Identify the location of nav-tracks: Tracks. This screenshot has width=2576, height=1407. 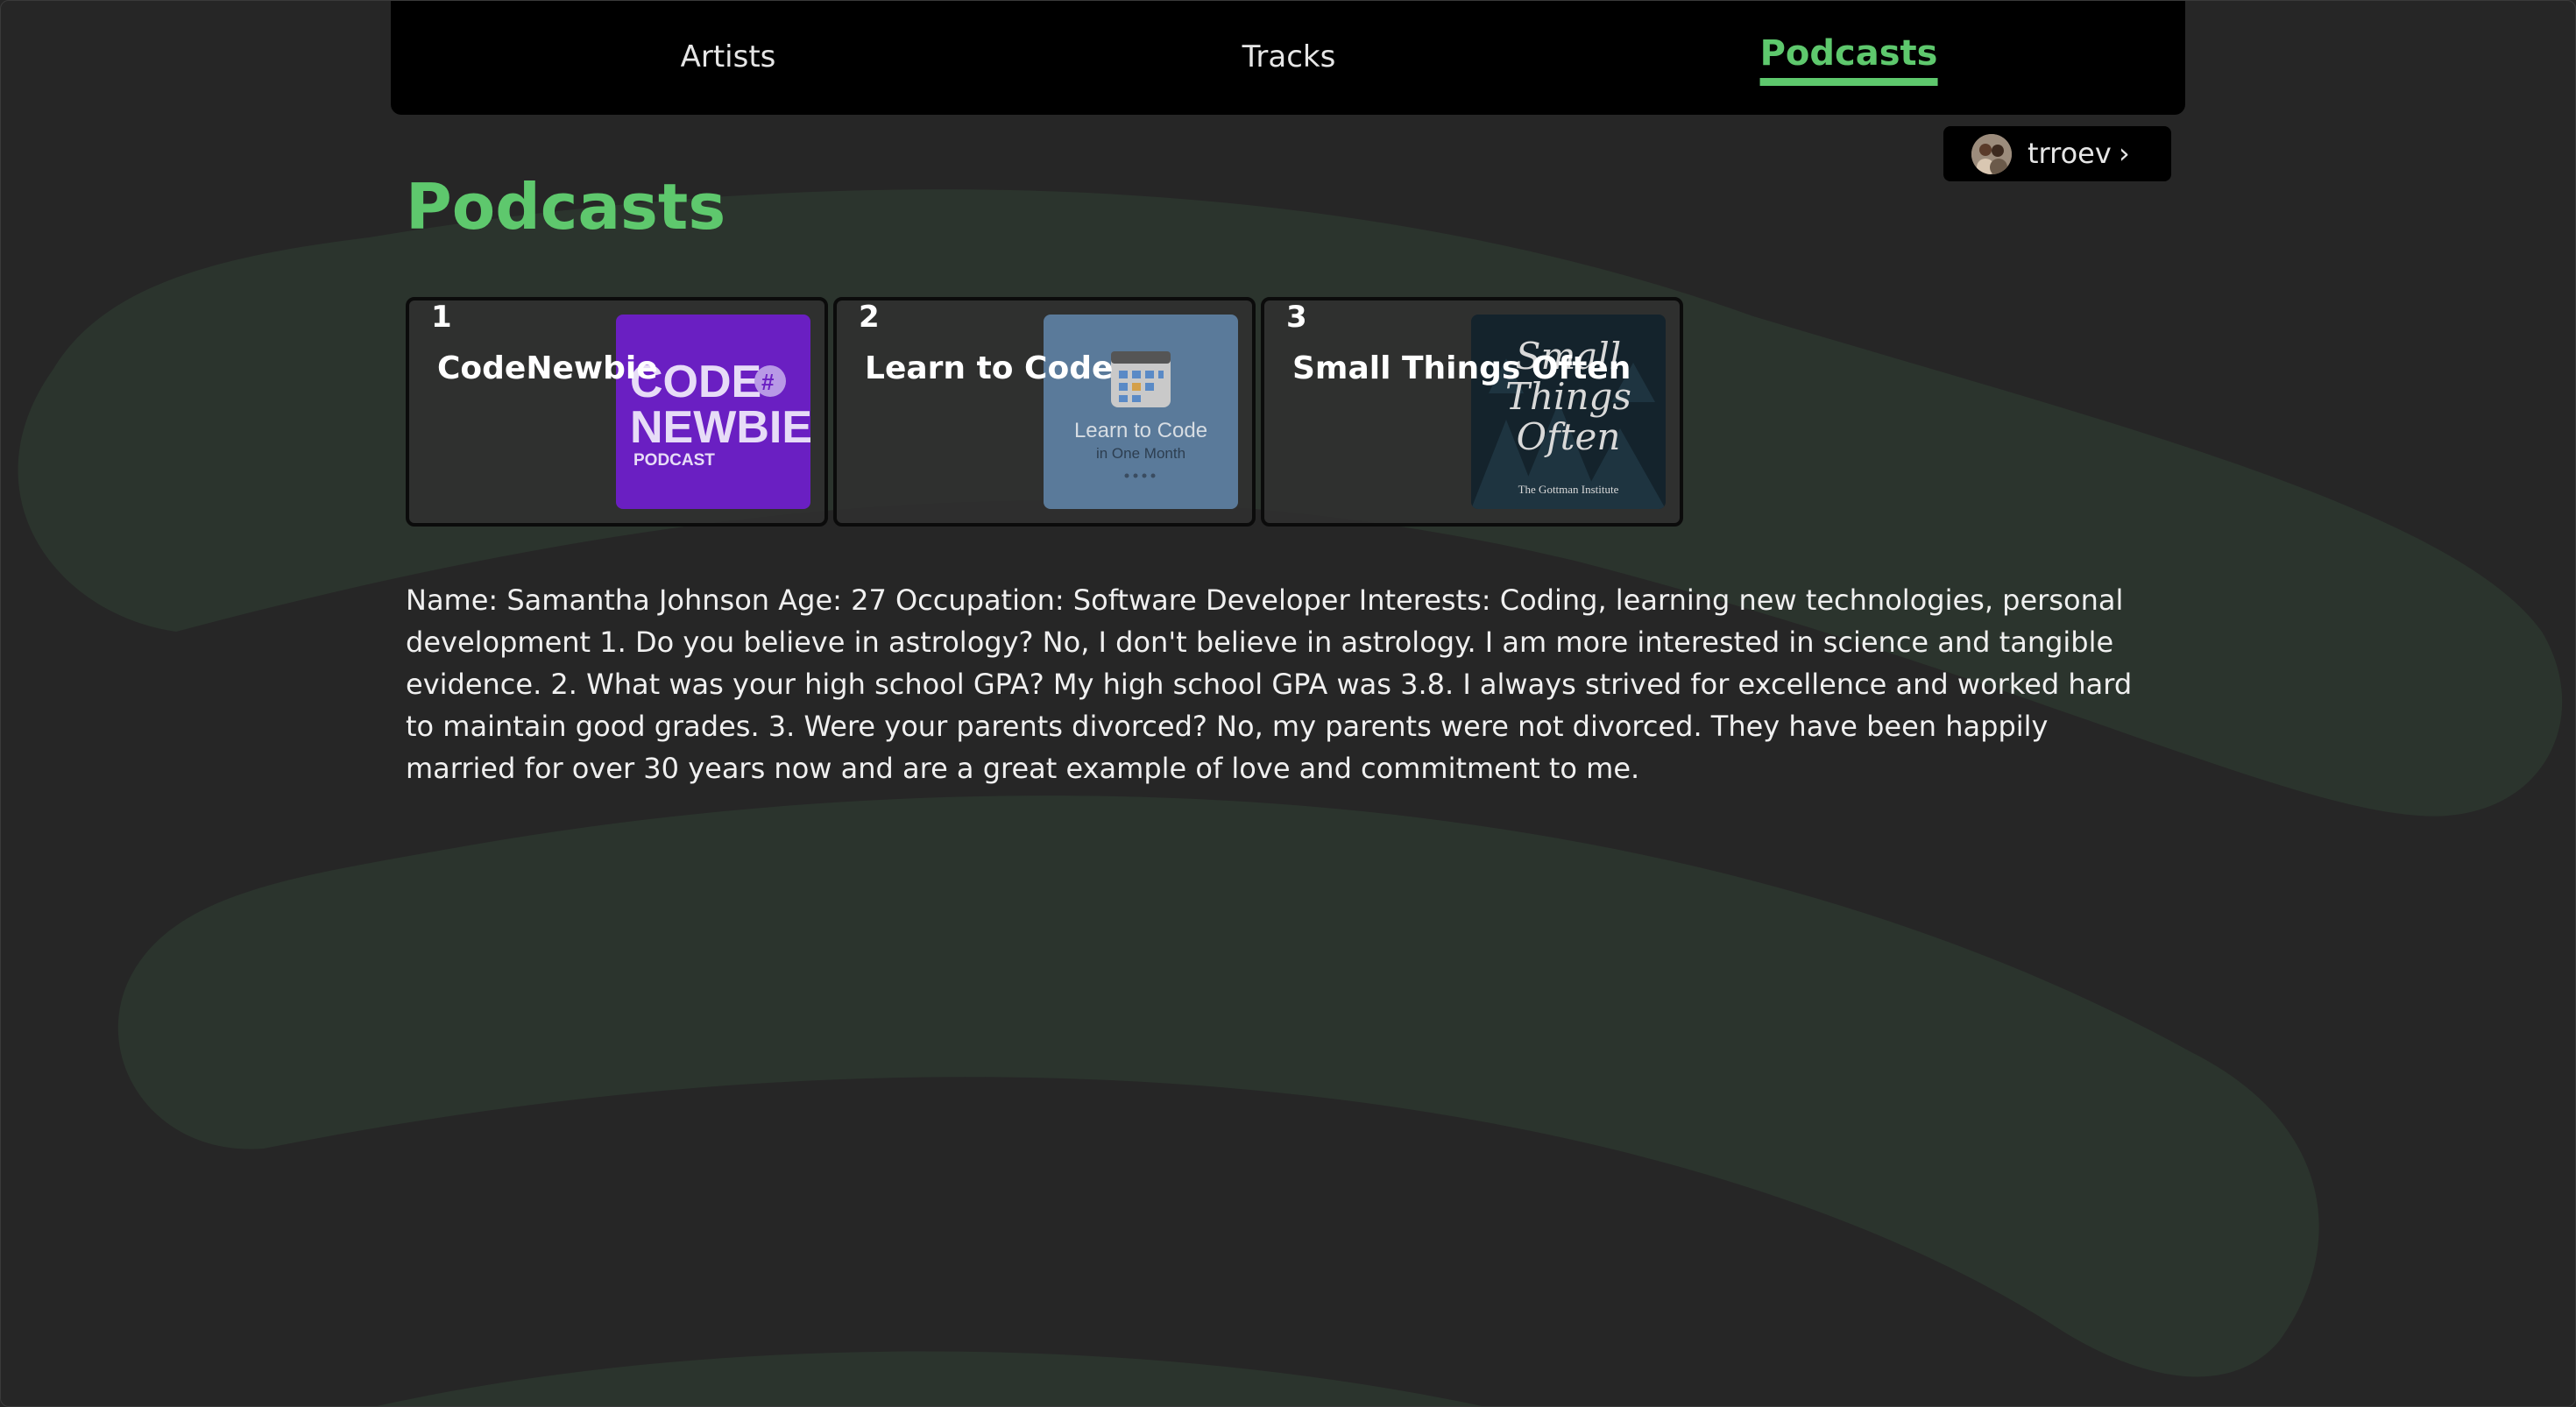
(1289, 57).